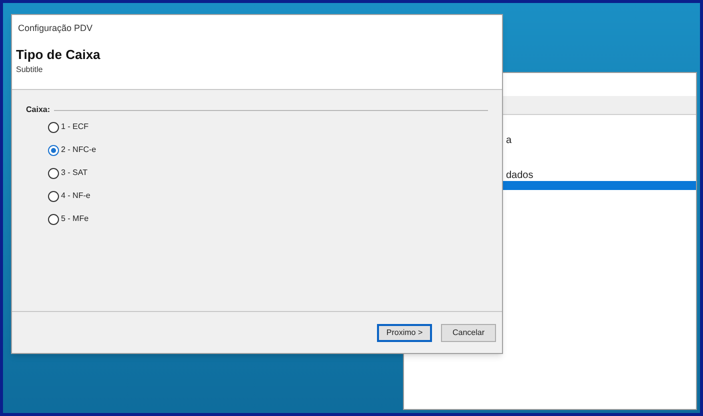  I want to click on radio-label: 5 - MFe, so click(75, 219).